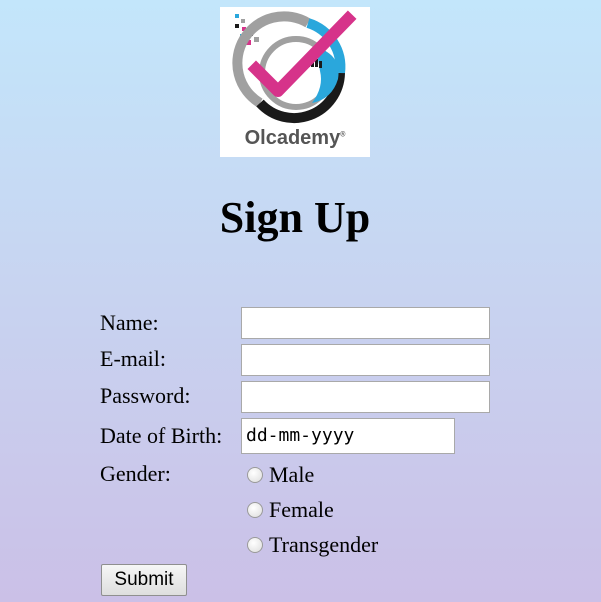  Describe the element at coordinates (161, 435) in the screenshot. I see `dob-label: Date of Birth:` at that location.